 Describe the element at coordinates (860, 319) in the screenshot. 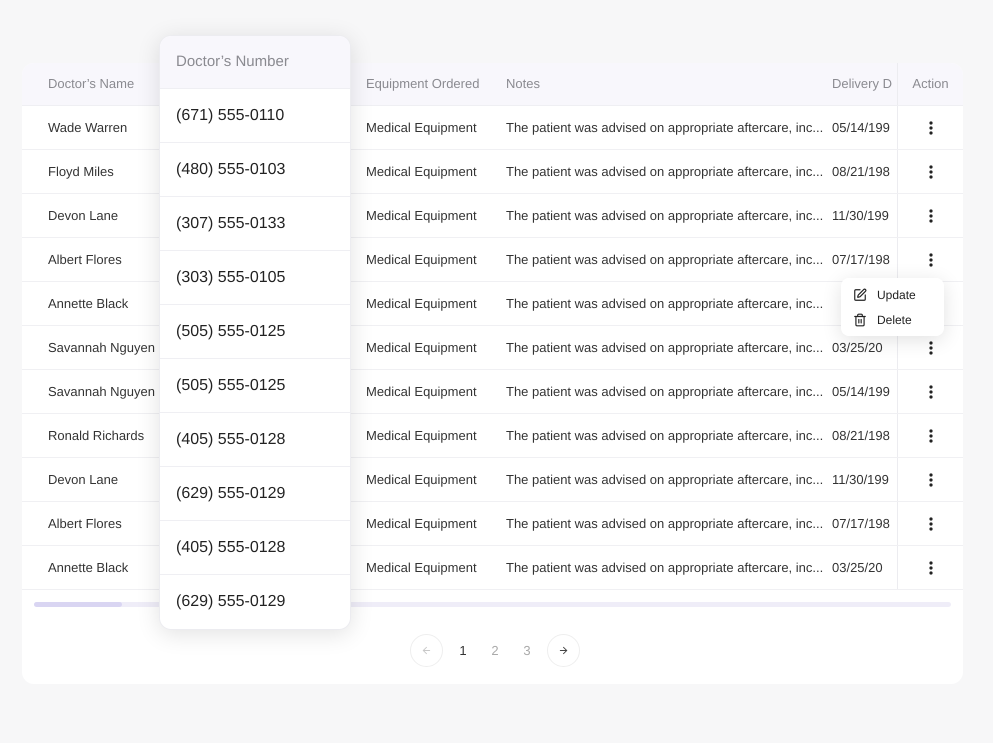

I see `trash-icon` at that location.